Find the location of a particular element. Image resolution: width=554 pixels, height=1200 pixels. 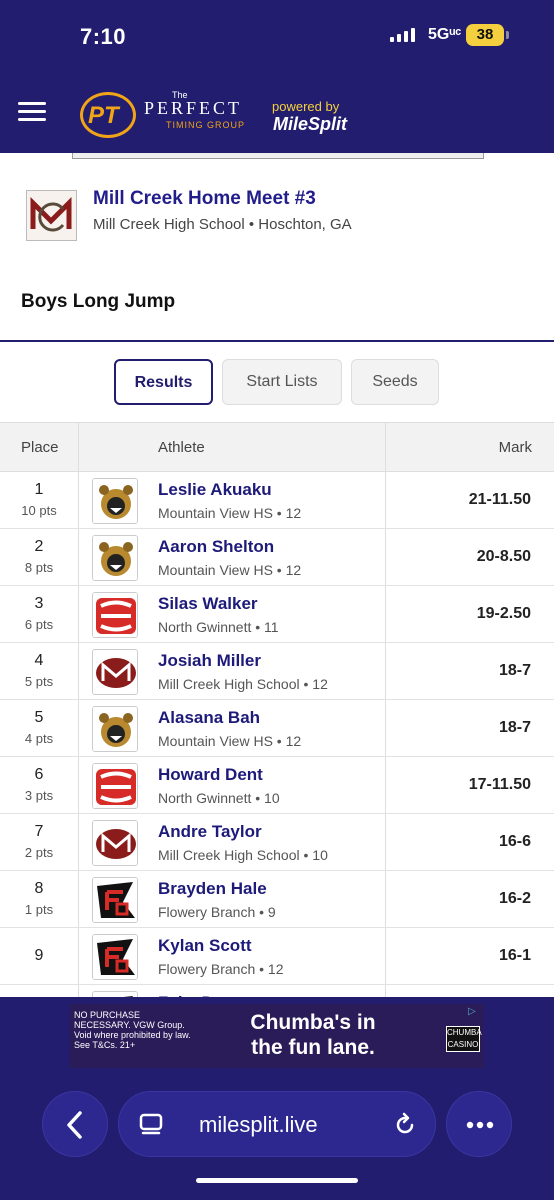

chevron-left-icon is located at coordinates (74, 1125).